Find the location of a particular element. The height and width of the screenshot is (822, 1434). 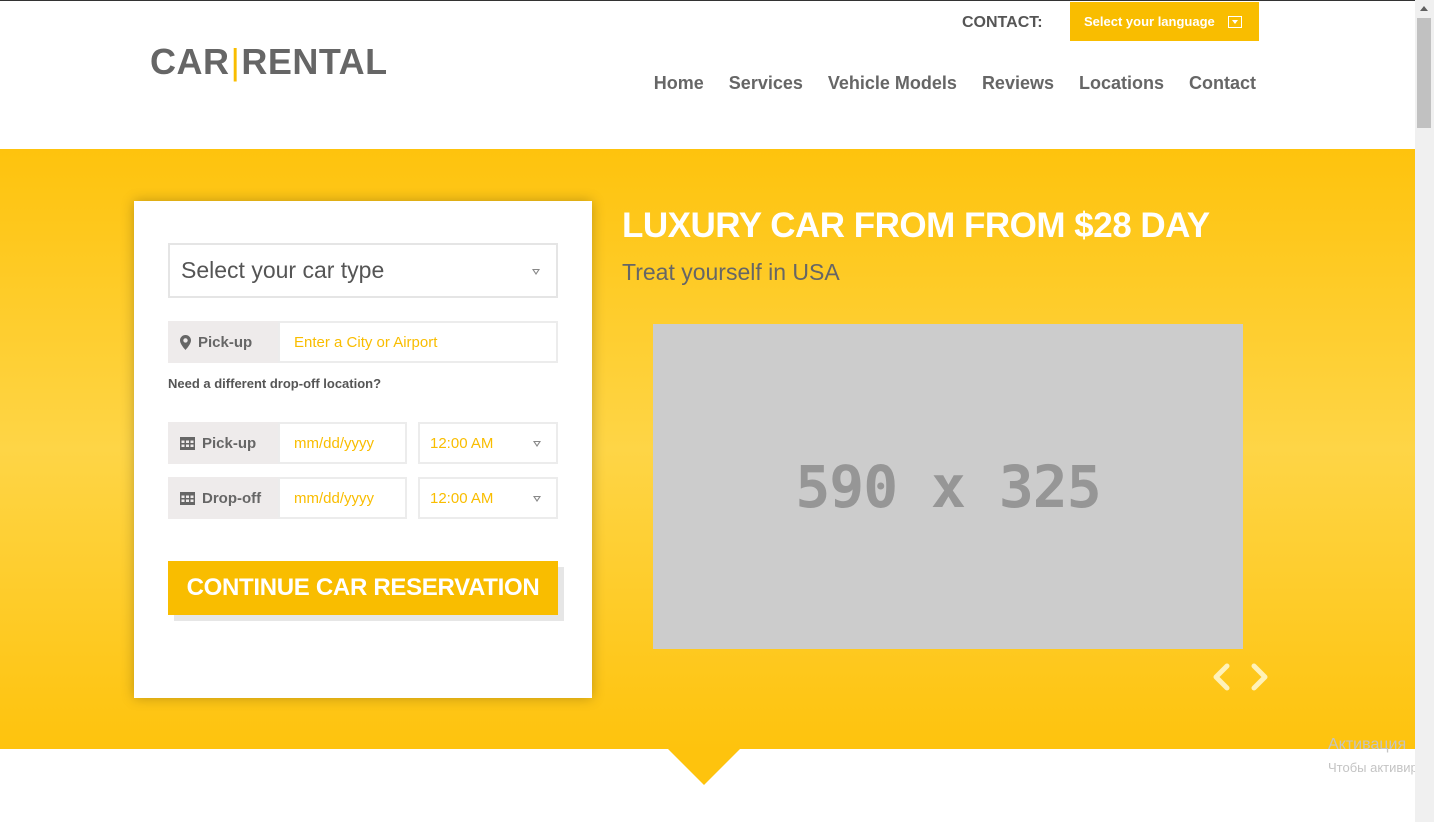

continue-reservation-button: CONTINUE CAR RESERVATION is located at coordinates (363, 588).